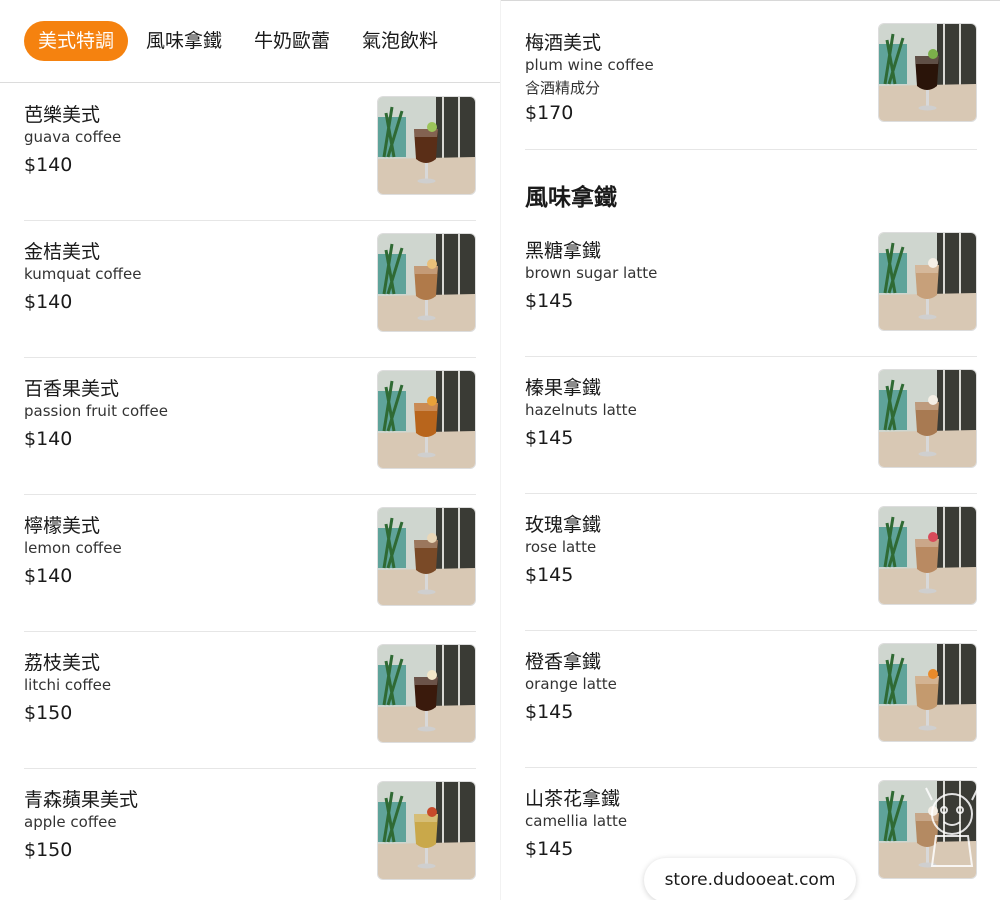  I want to click on tab-flavored-latte: 風味拿鐵, so click(184, 41).